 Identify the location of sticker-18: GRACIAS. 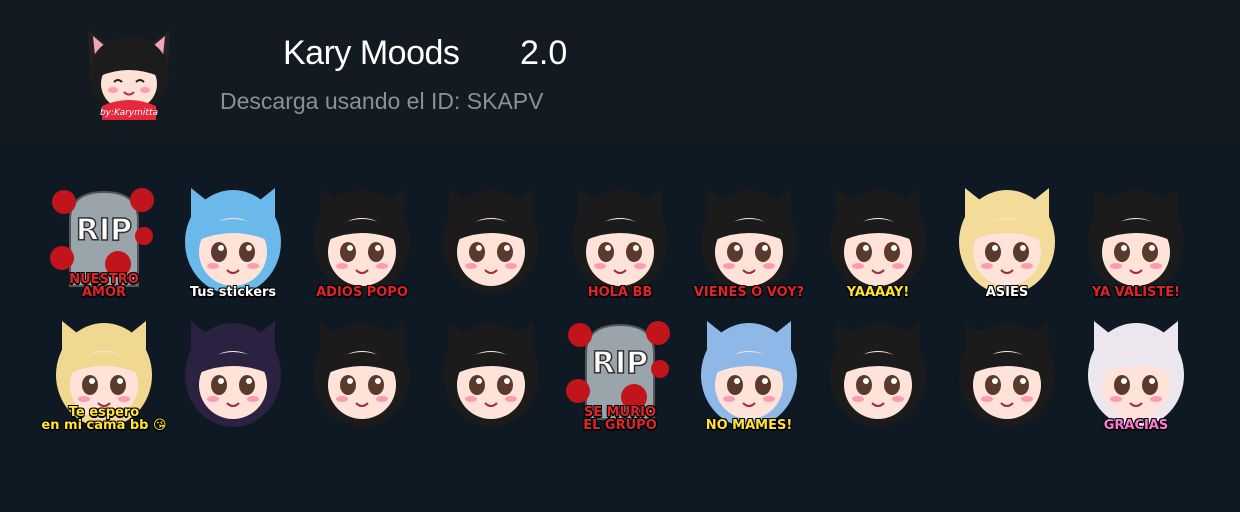
(1136, 372).